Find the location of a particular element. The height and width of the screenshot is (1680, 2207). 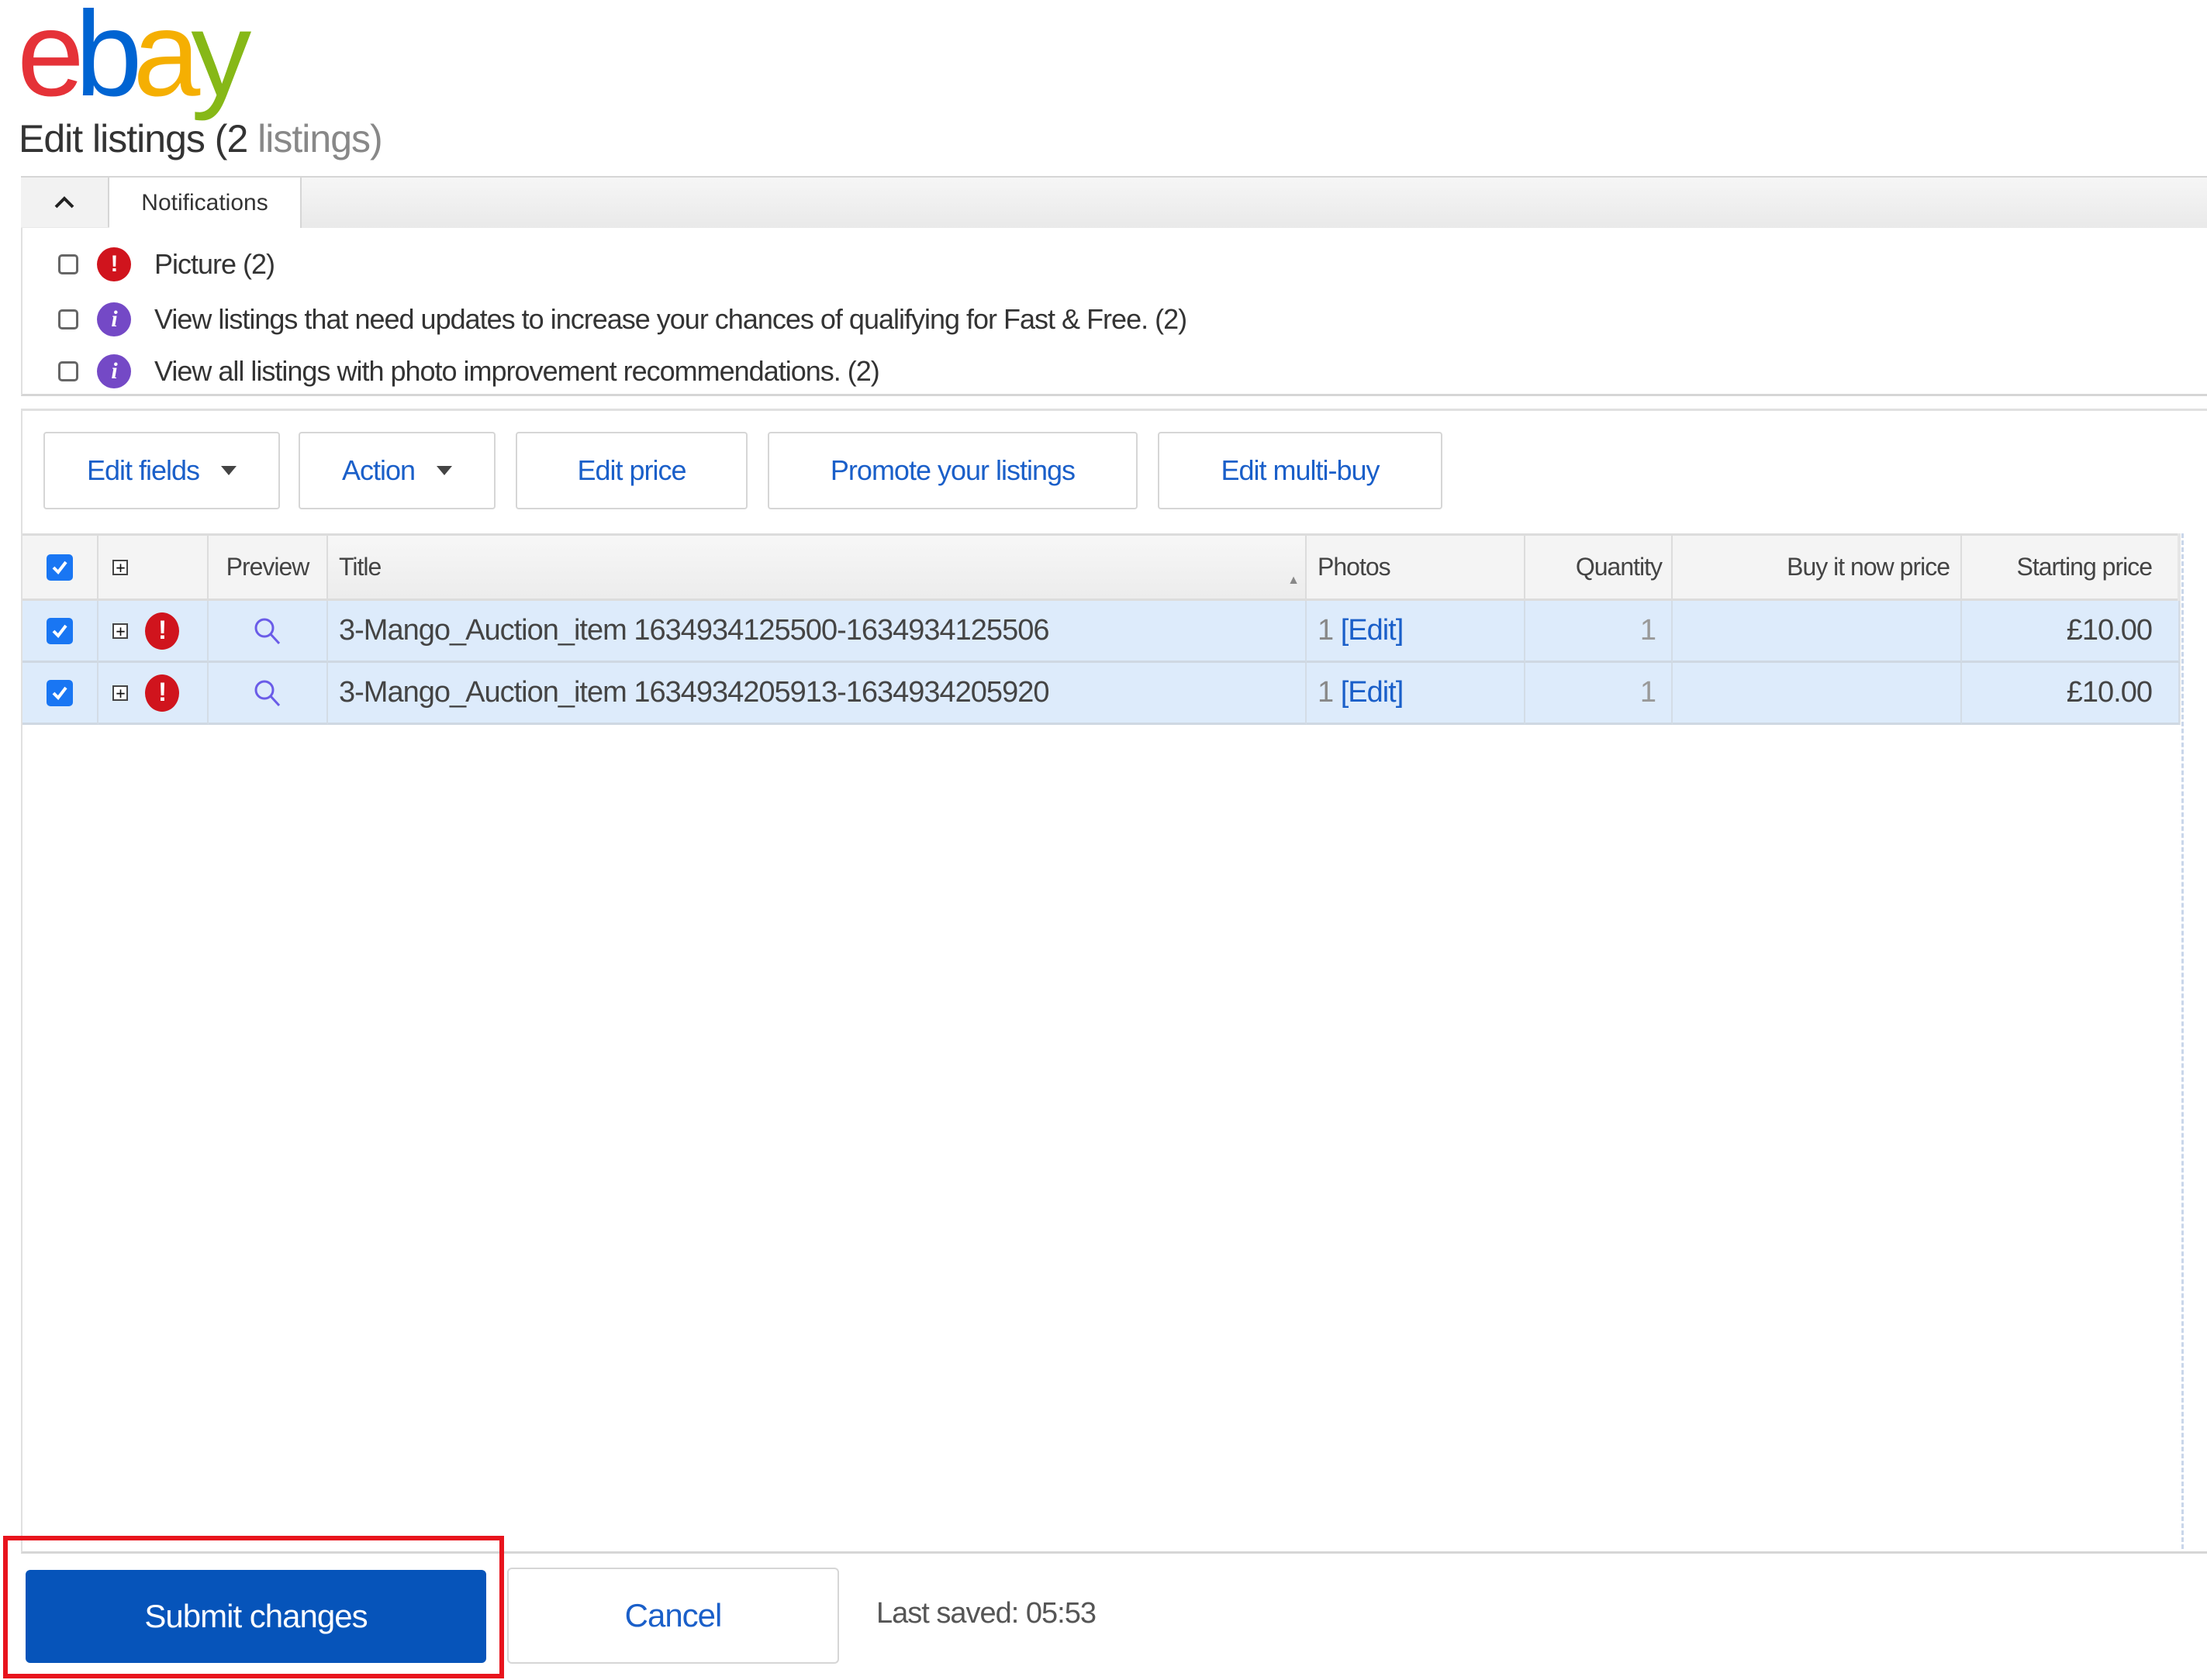

title-suffix: listings) is located at coordinates (319, 138).